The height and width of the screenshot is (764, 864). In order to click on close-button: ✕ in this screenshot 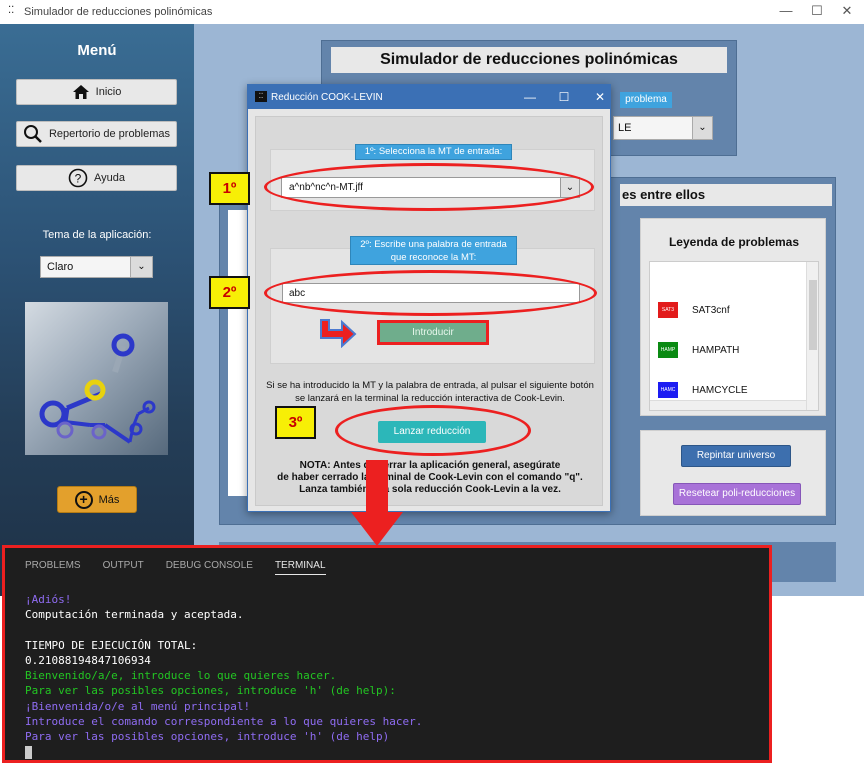, I will do `click(847, 11)`.